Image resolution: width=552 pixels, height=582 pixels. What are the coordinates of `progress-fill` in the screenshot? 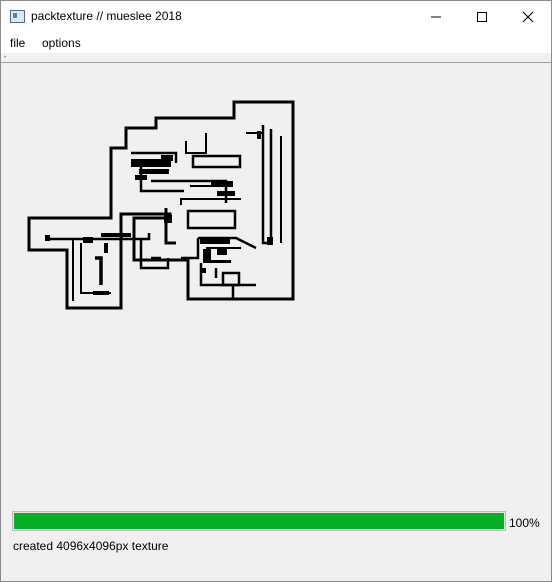 It's located at (259, 521).